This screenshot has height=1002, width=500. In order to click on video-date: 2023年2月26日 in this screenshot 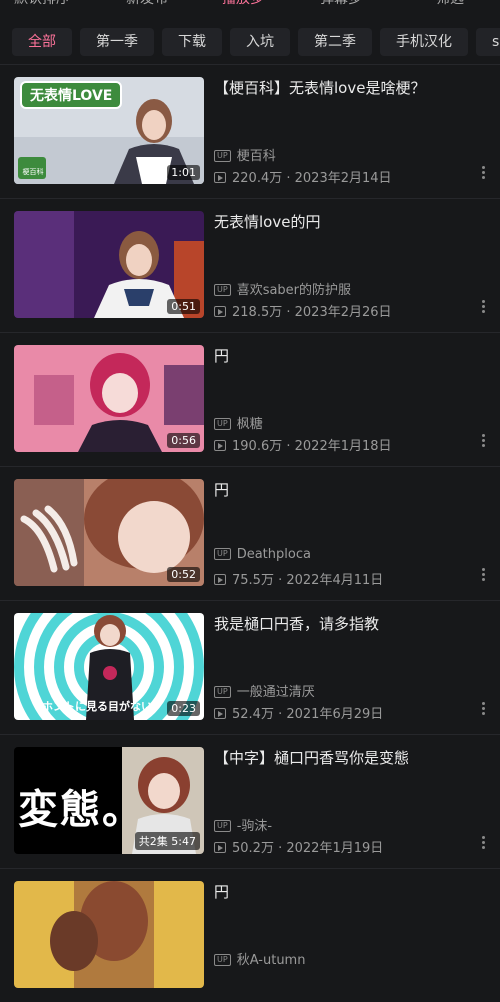, I will do `click(343, 312)`.